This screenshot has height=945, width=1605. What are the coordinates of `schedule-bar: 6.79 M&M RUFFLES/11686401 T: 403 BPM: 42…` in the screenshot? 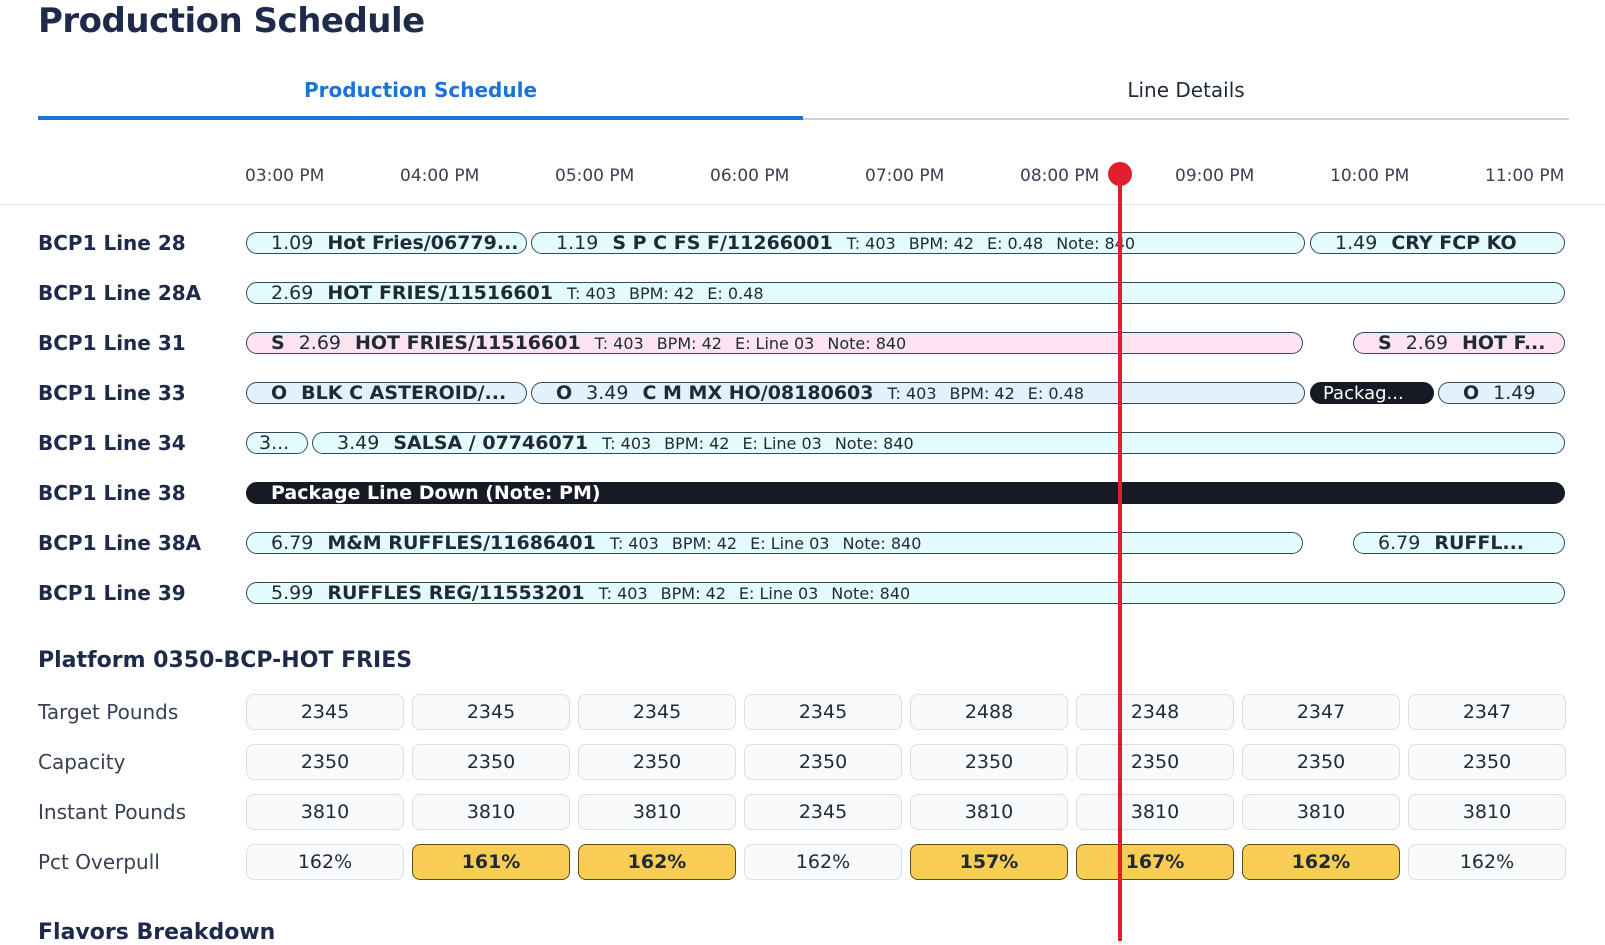 It's located at (774, 543).